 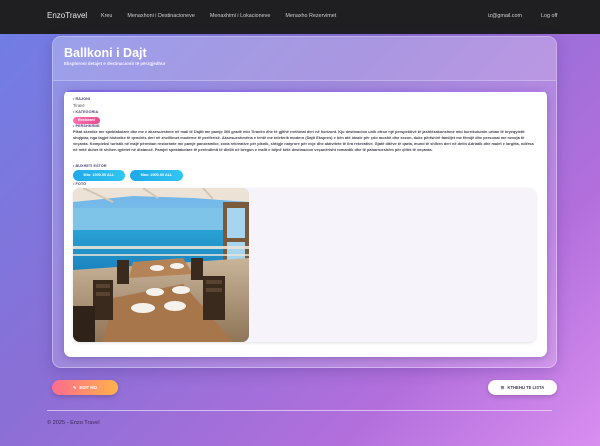 What do you see at coordinates (106, 16) in the screenshot?
I see `nav-item-home: Kreu` at bounding box center [106, 16].